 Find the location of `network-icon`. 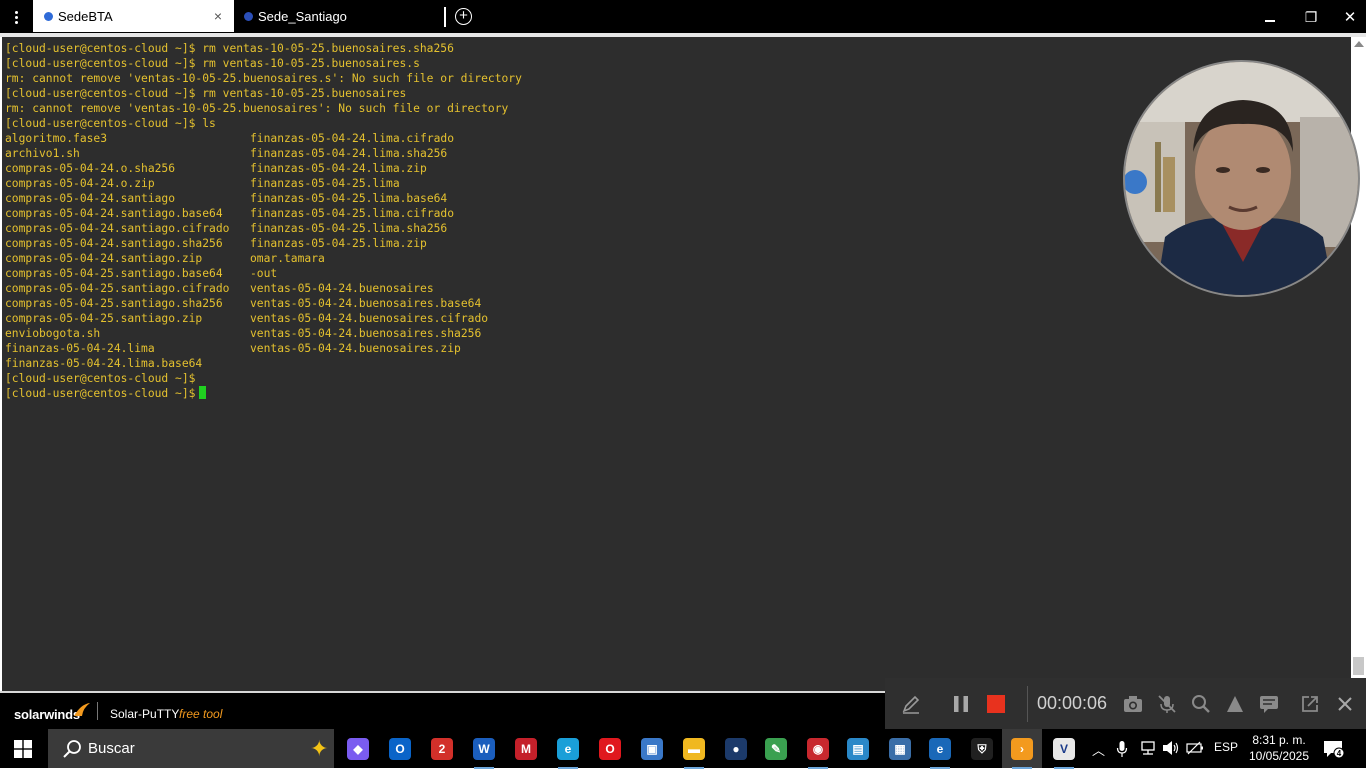

network-icon is located at coordinates (1148, 748).